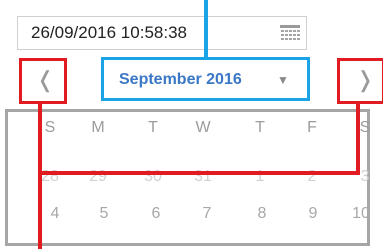 Image resolution: width=383 pixels, height=249 pixels. I want to click on calendar-day: 6, so click(156, 214).